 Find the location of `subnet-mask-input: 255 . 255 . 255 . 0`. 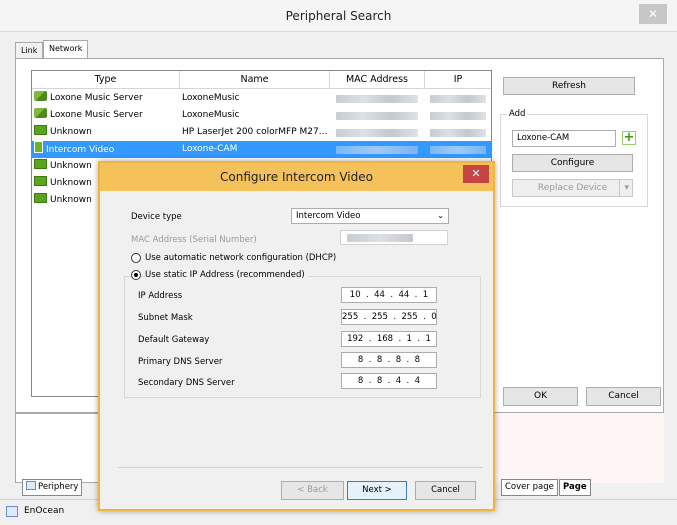

subnet-mask-input: 255 . 255 . 255 . 0 is located at coordinates (389, 317).